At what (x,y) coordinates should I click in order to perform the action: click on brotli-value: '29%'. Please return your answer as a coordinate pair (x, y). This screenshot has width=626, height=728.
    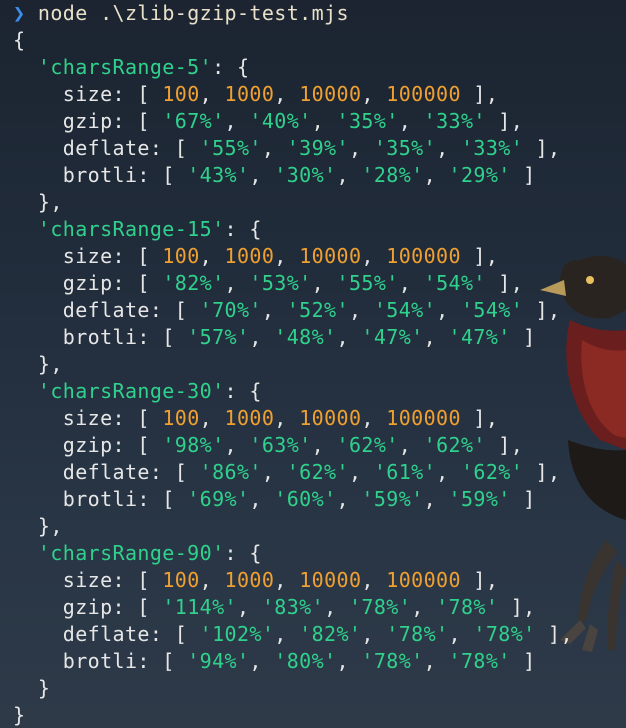
    Looking at the image, I should click on (479, 175).